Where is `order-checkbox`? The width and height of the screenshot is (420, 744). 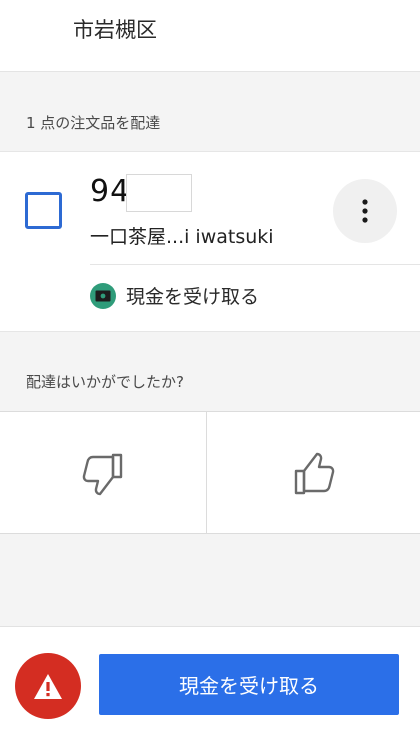
order-checkbox is located at coordinates (43, 210).